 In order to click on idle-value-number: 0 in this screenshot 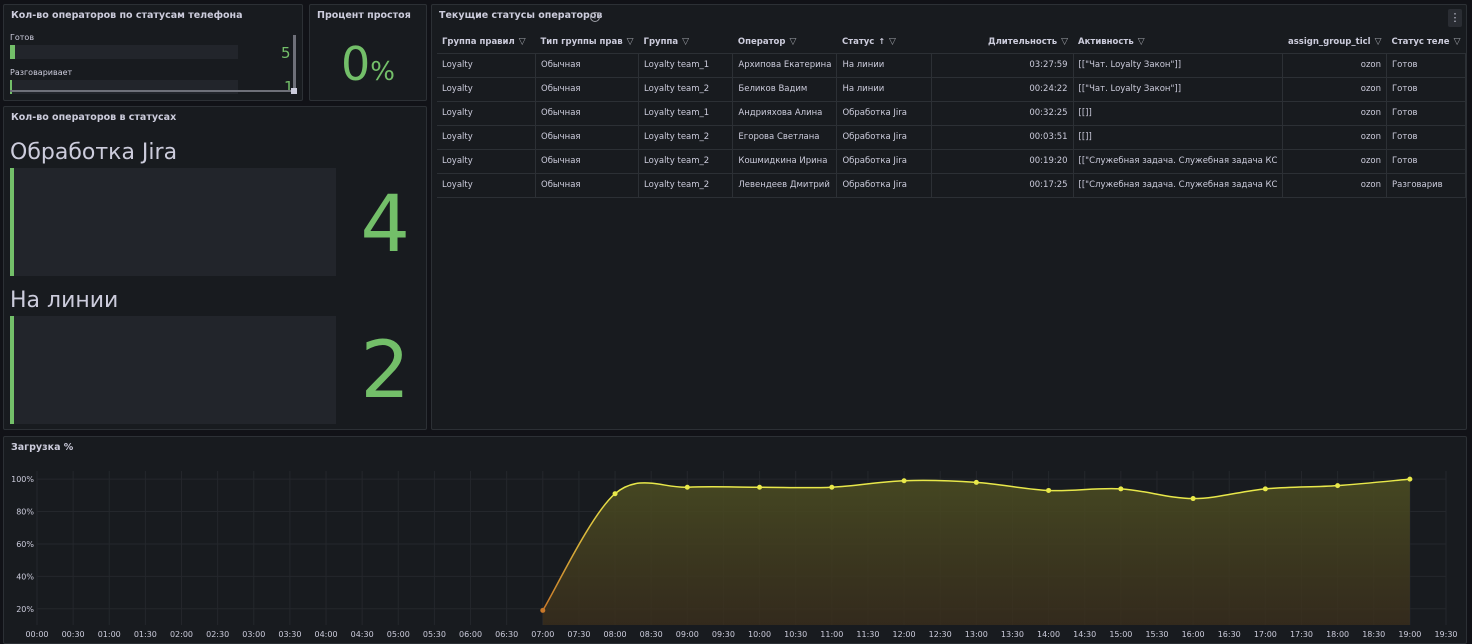, I will do `click(356, 64)`.